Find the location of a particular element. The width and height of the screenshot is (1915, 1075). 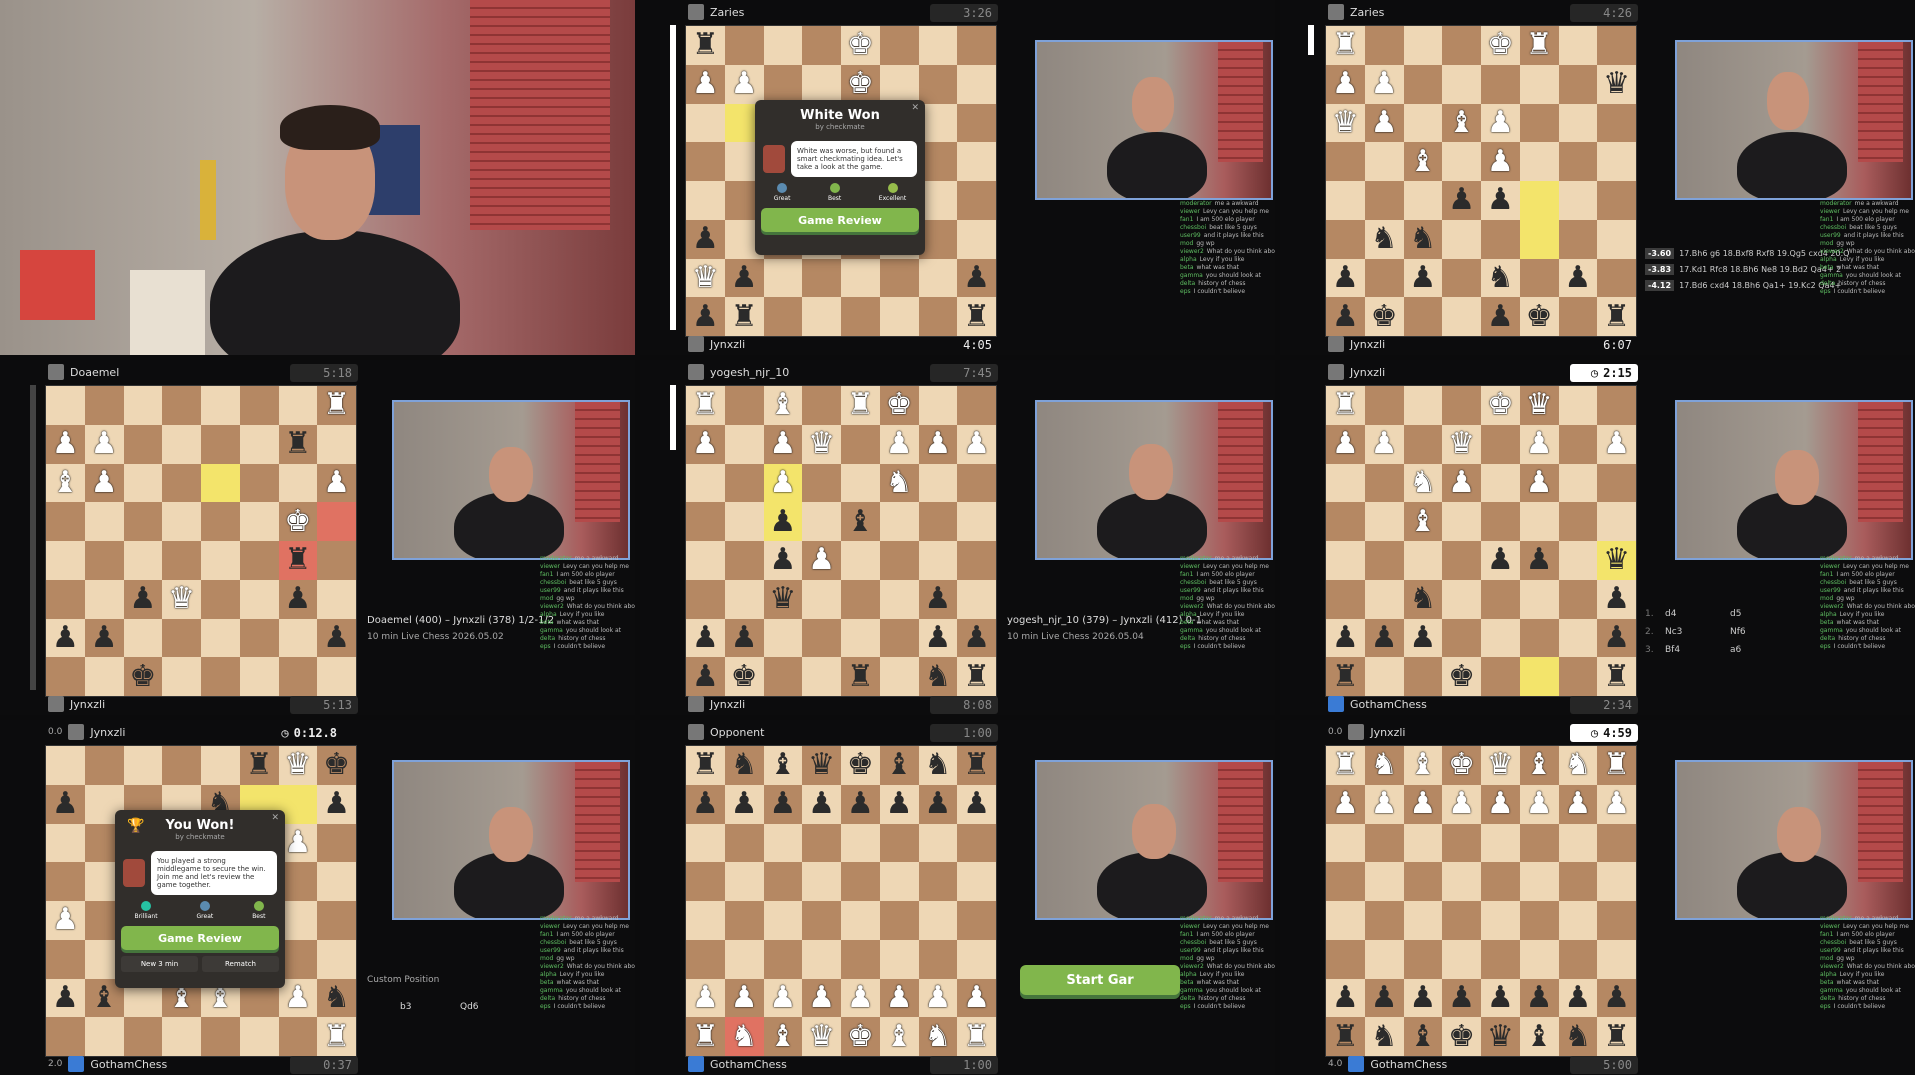

chat-username: moderator is located at coordinates (1196, 203).